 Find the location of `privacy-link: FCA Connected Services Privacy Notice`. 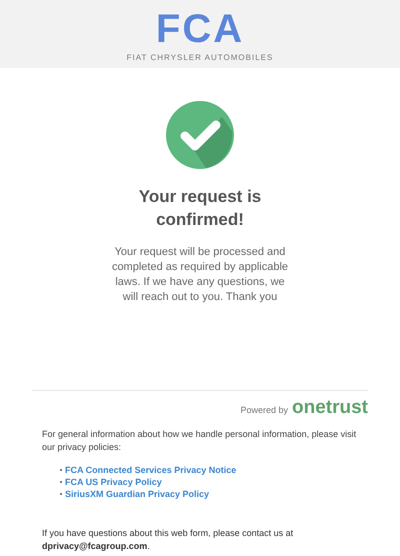

privacy-link: FCA Connected Services Privacy Notice is located at coordinates (150, 470).